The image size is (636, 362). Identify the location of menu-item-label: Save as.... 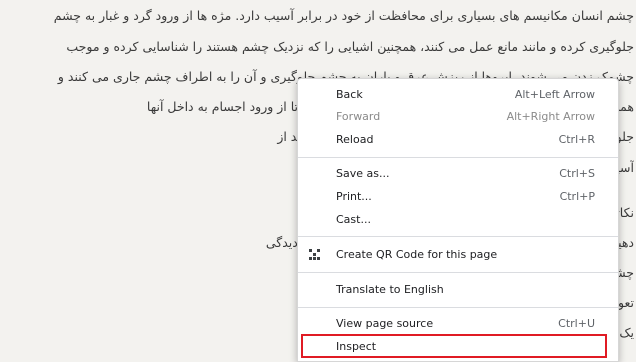
(363, 173).